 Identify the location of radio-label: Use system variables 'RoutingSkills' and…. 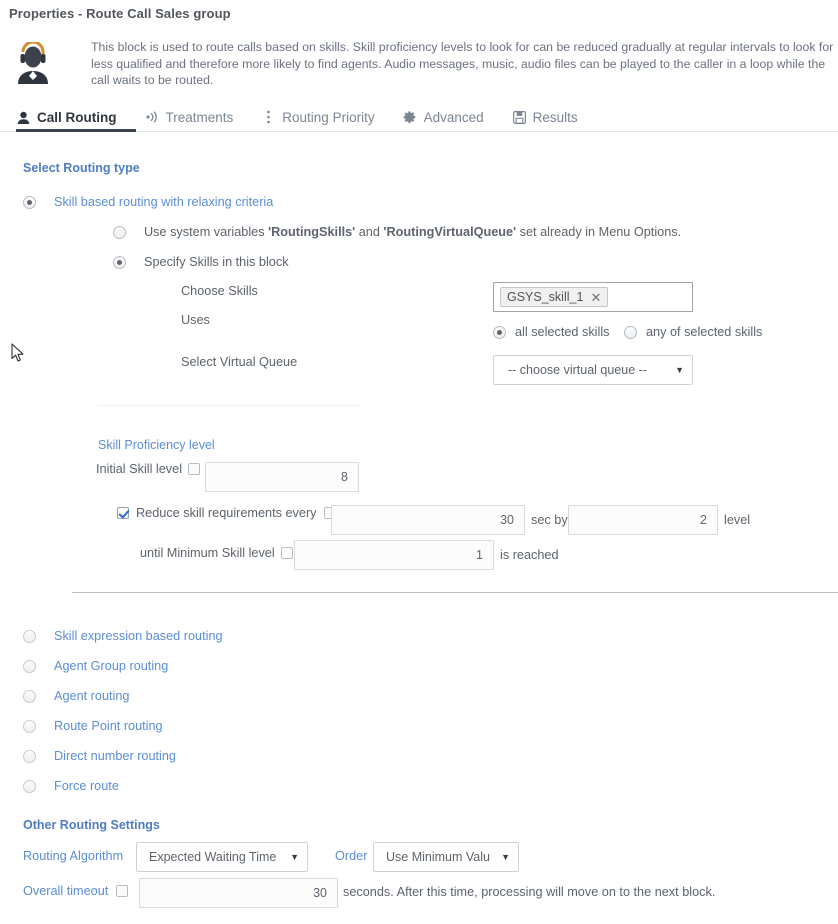
(413, 232).